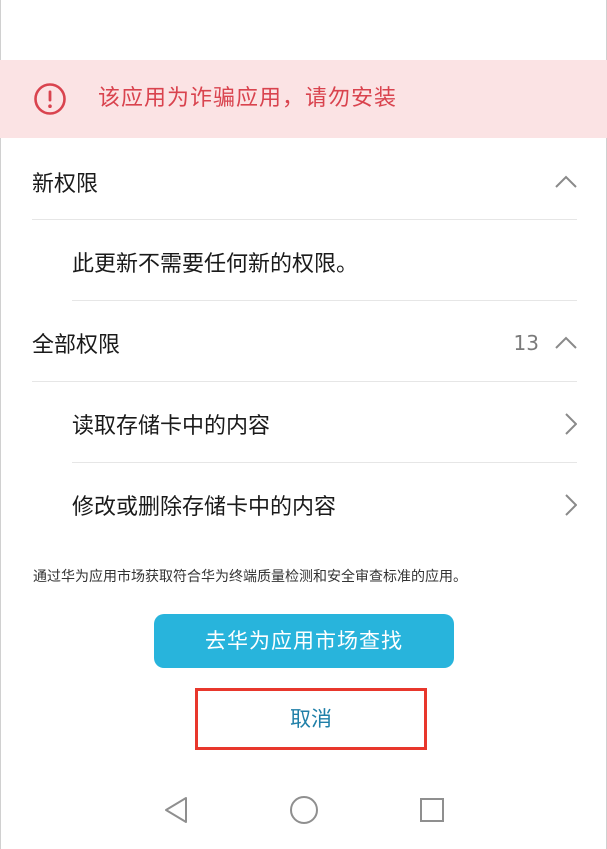 The image size is (607, 849). I want to click on square-recents-icon, so click(432, 810).